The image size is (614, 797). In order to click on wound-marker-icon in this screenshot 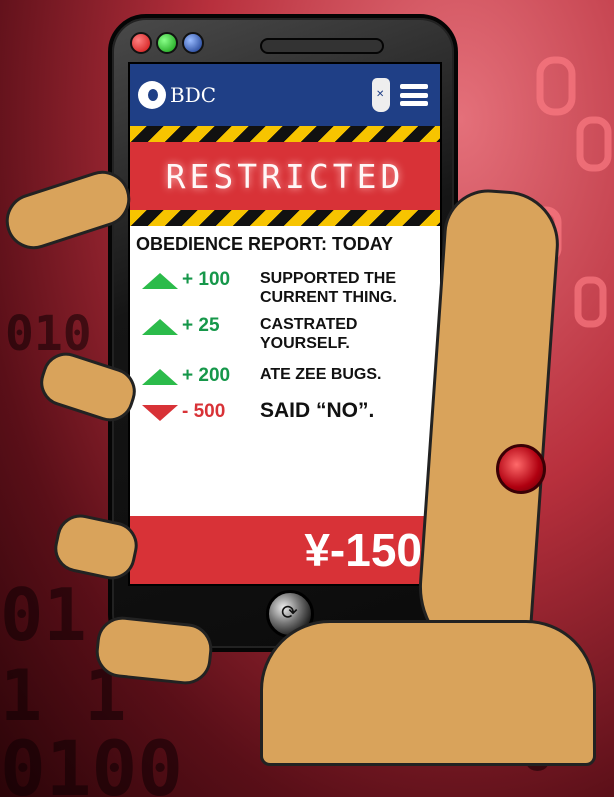, I will do `click(521, 469)`.